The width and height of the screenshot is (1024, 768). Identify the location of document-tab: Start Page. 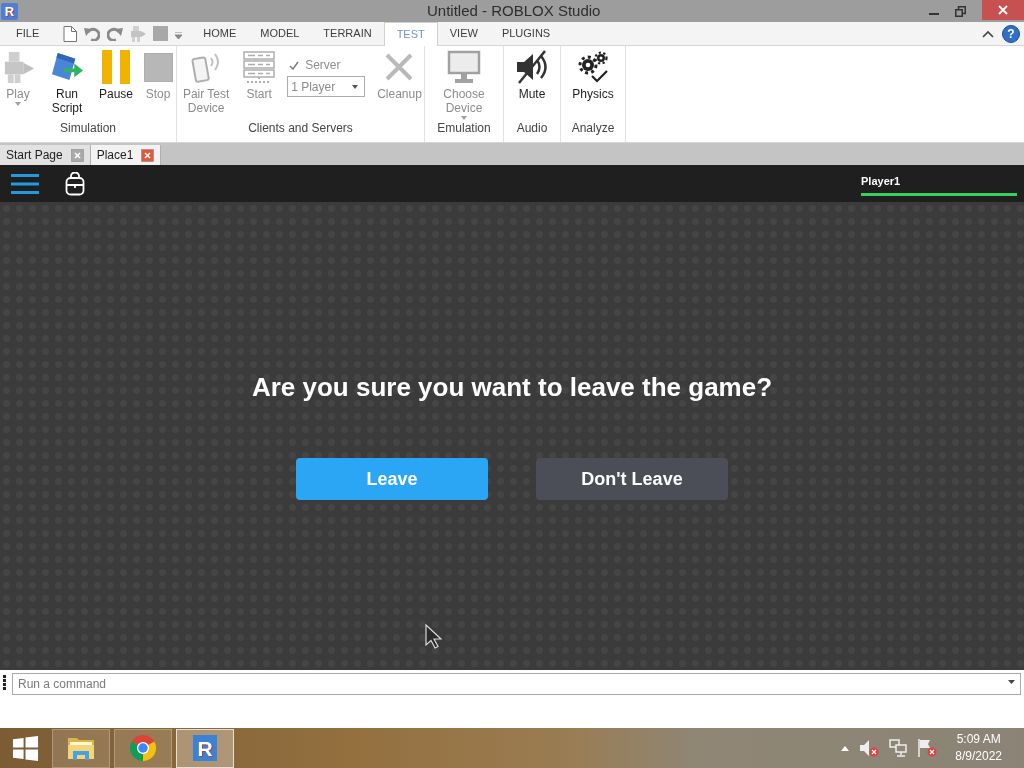
(45, 155).